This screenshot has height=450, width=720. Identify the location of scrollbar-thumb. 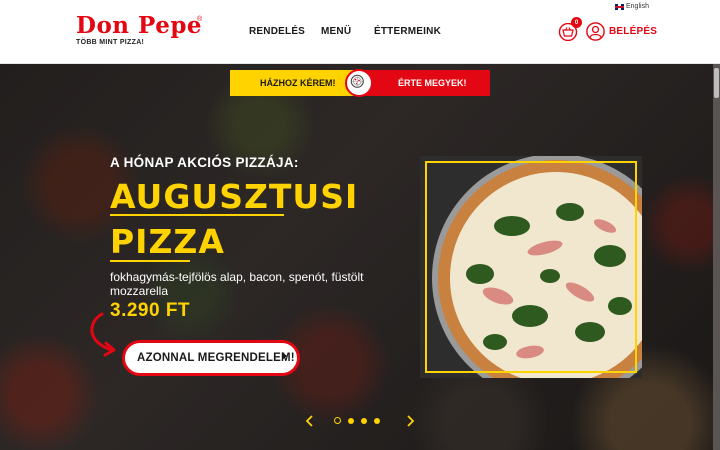
(716, 83).